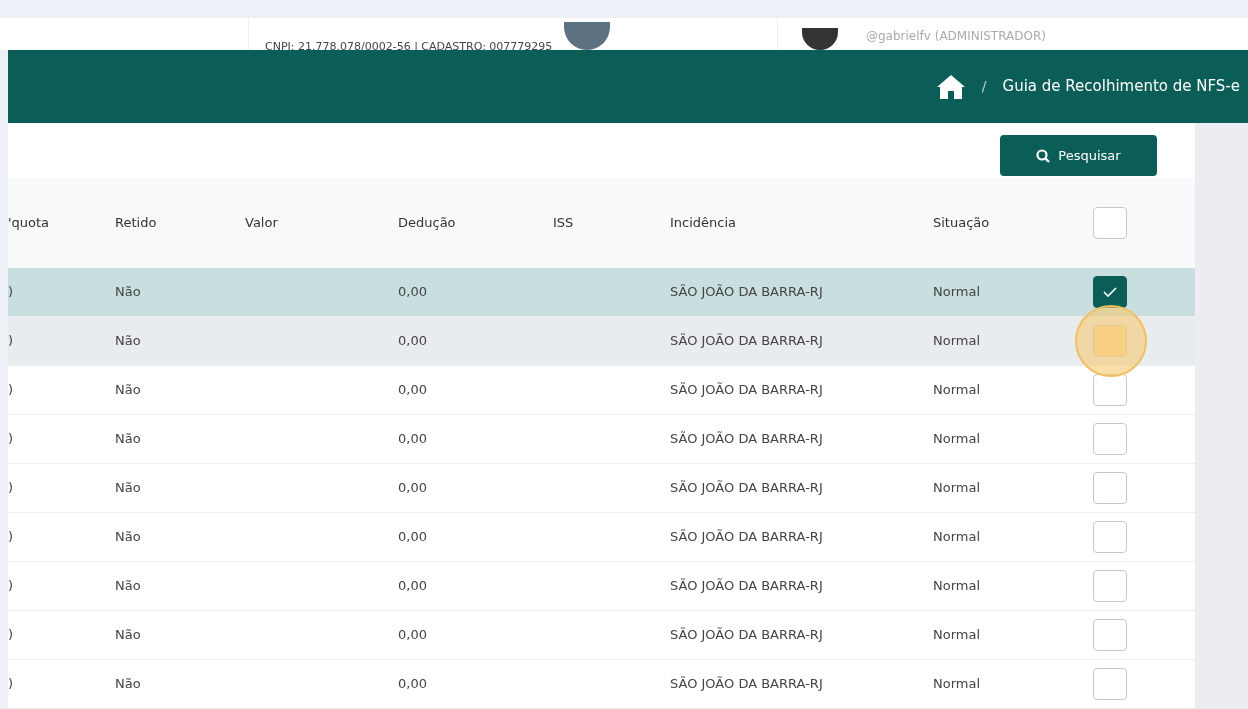 This screenshot has height=709, width=1248. I want to click on search-button: Pesquisar, so click(1078, 155).